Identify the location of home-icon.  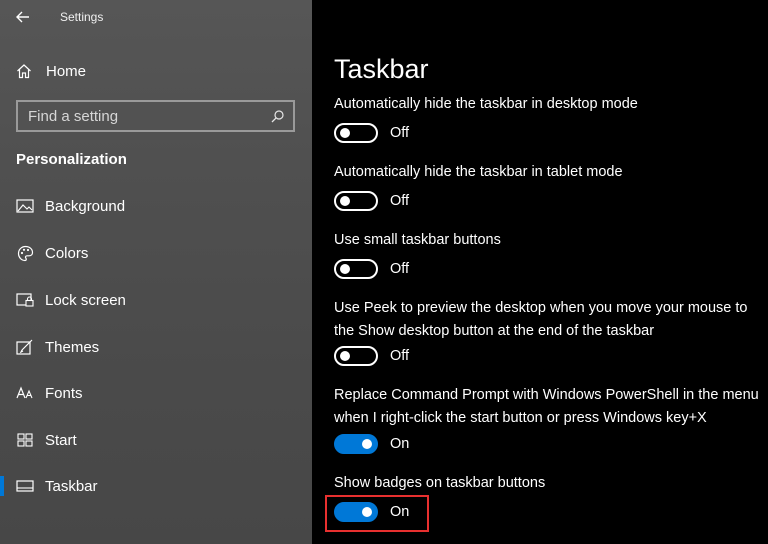
(24, 71).